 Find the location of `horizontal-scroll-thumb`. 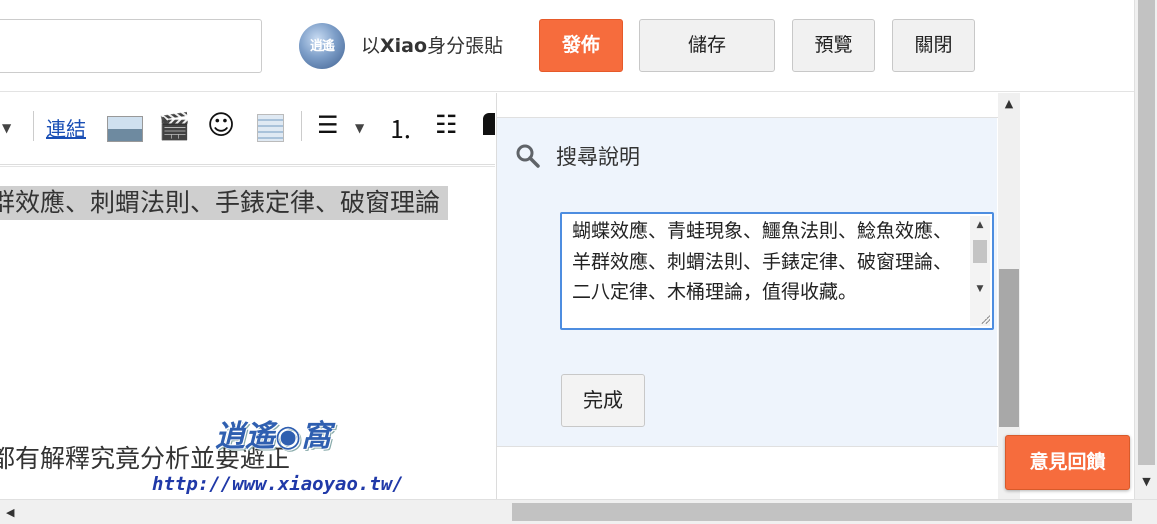

horizontal-scroll-thumb is located at coordinates (822, 512).